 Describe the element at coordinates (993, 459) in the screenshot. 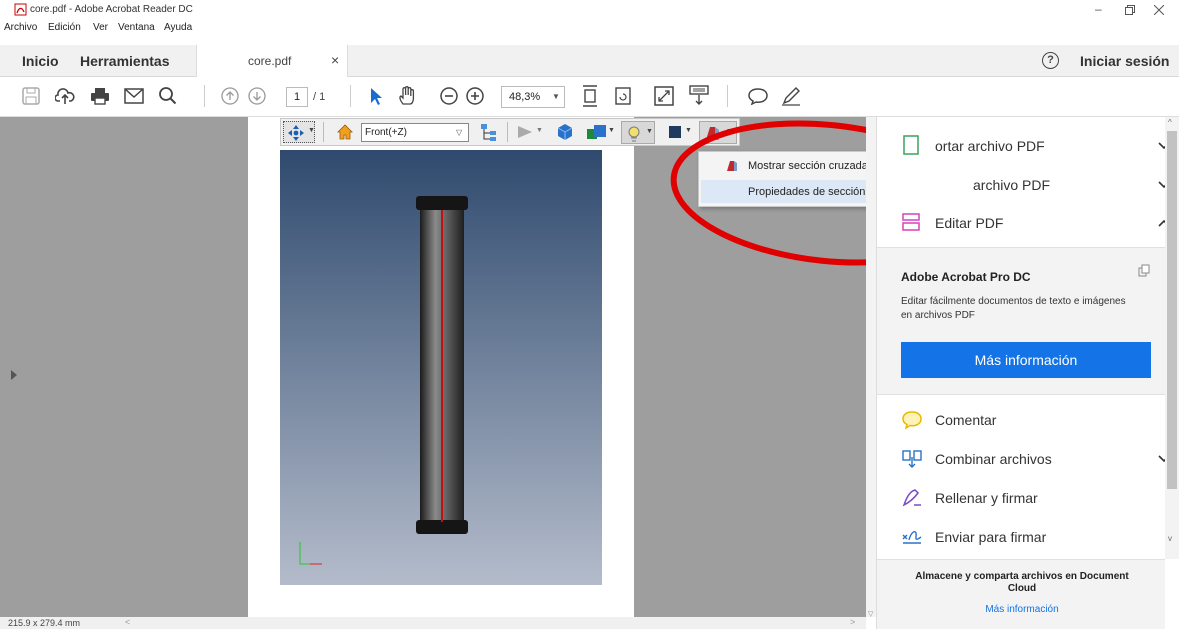

I see `tool-label: Combinar archivos` at that location.